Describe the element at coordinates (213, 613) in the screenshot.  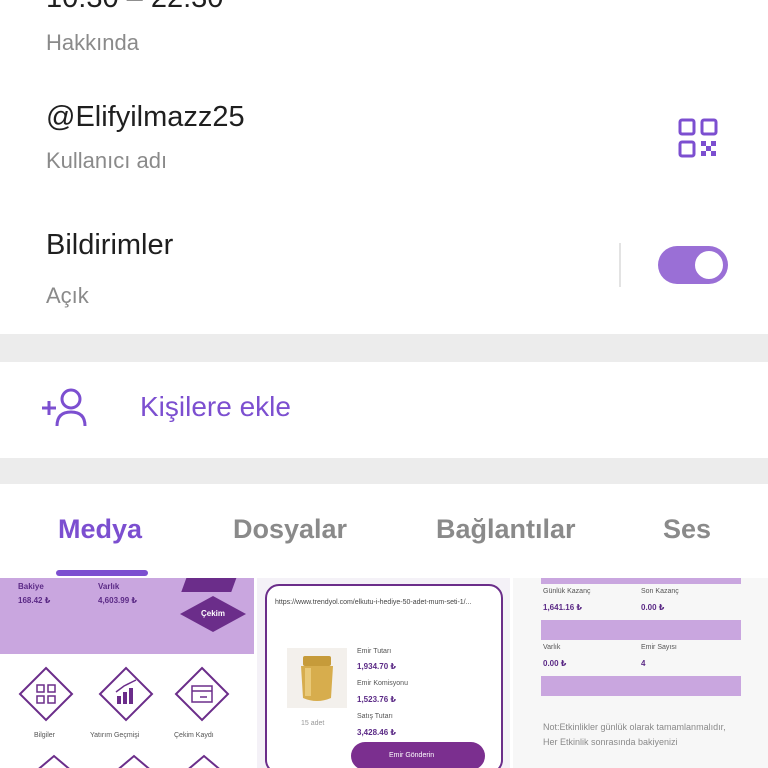
I see `thumb1-withdraw-label: Çekim` at that location.